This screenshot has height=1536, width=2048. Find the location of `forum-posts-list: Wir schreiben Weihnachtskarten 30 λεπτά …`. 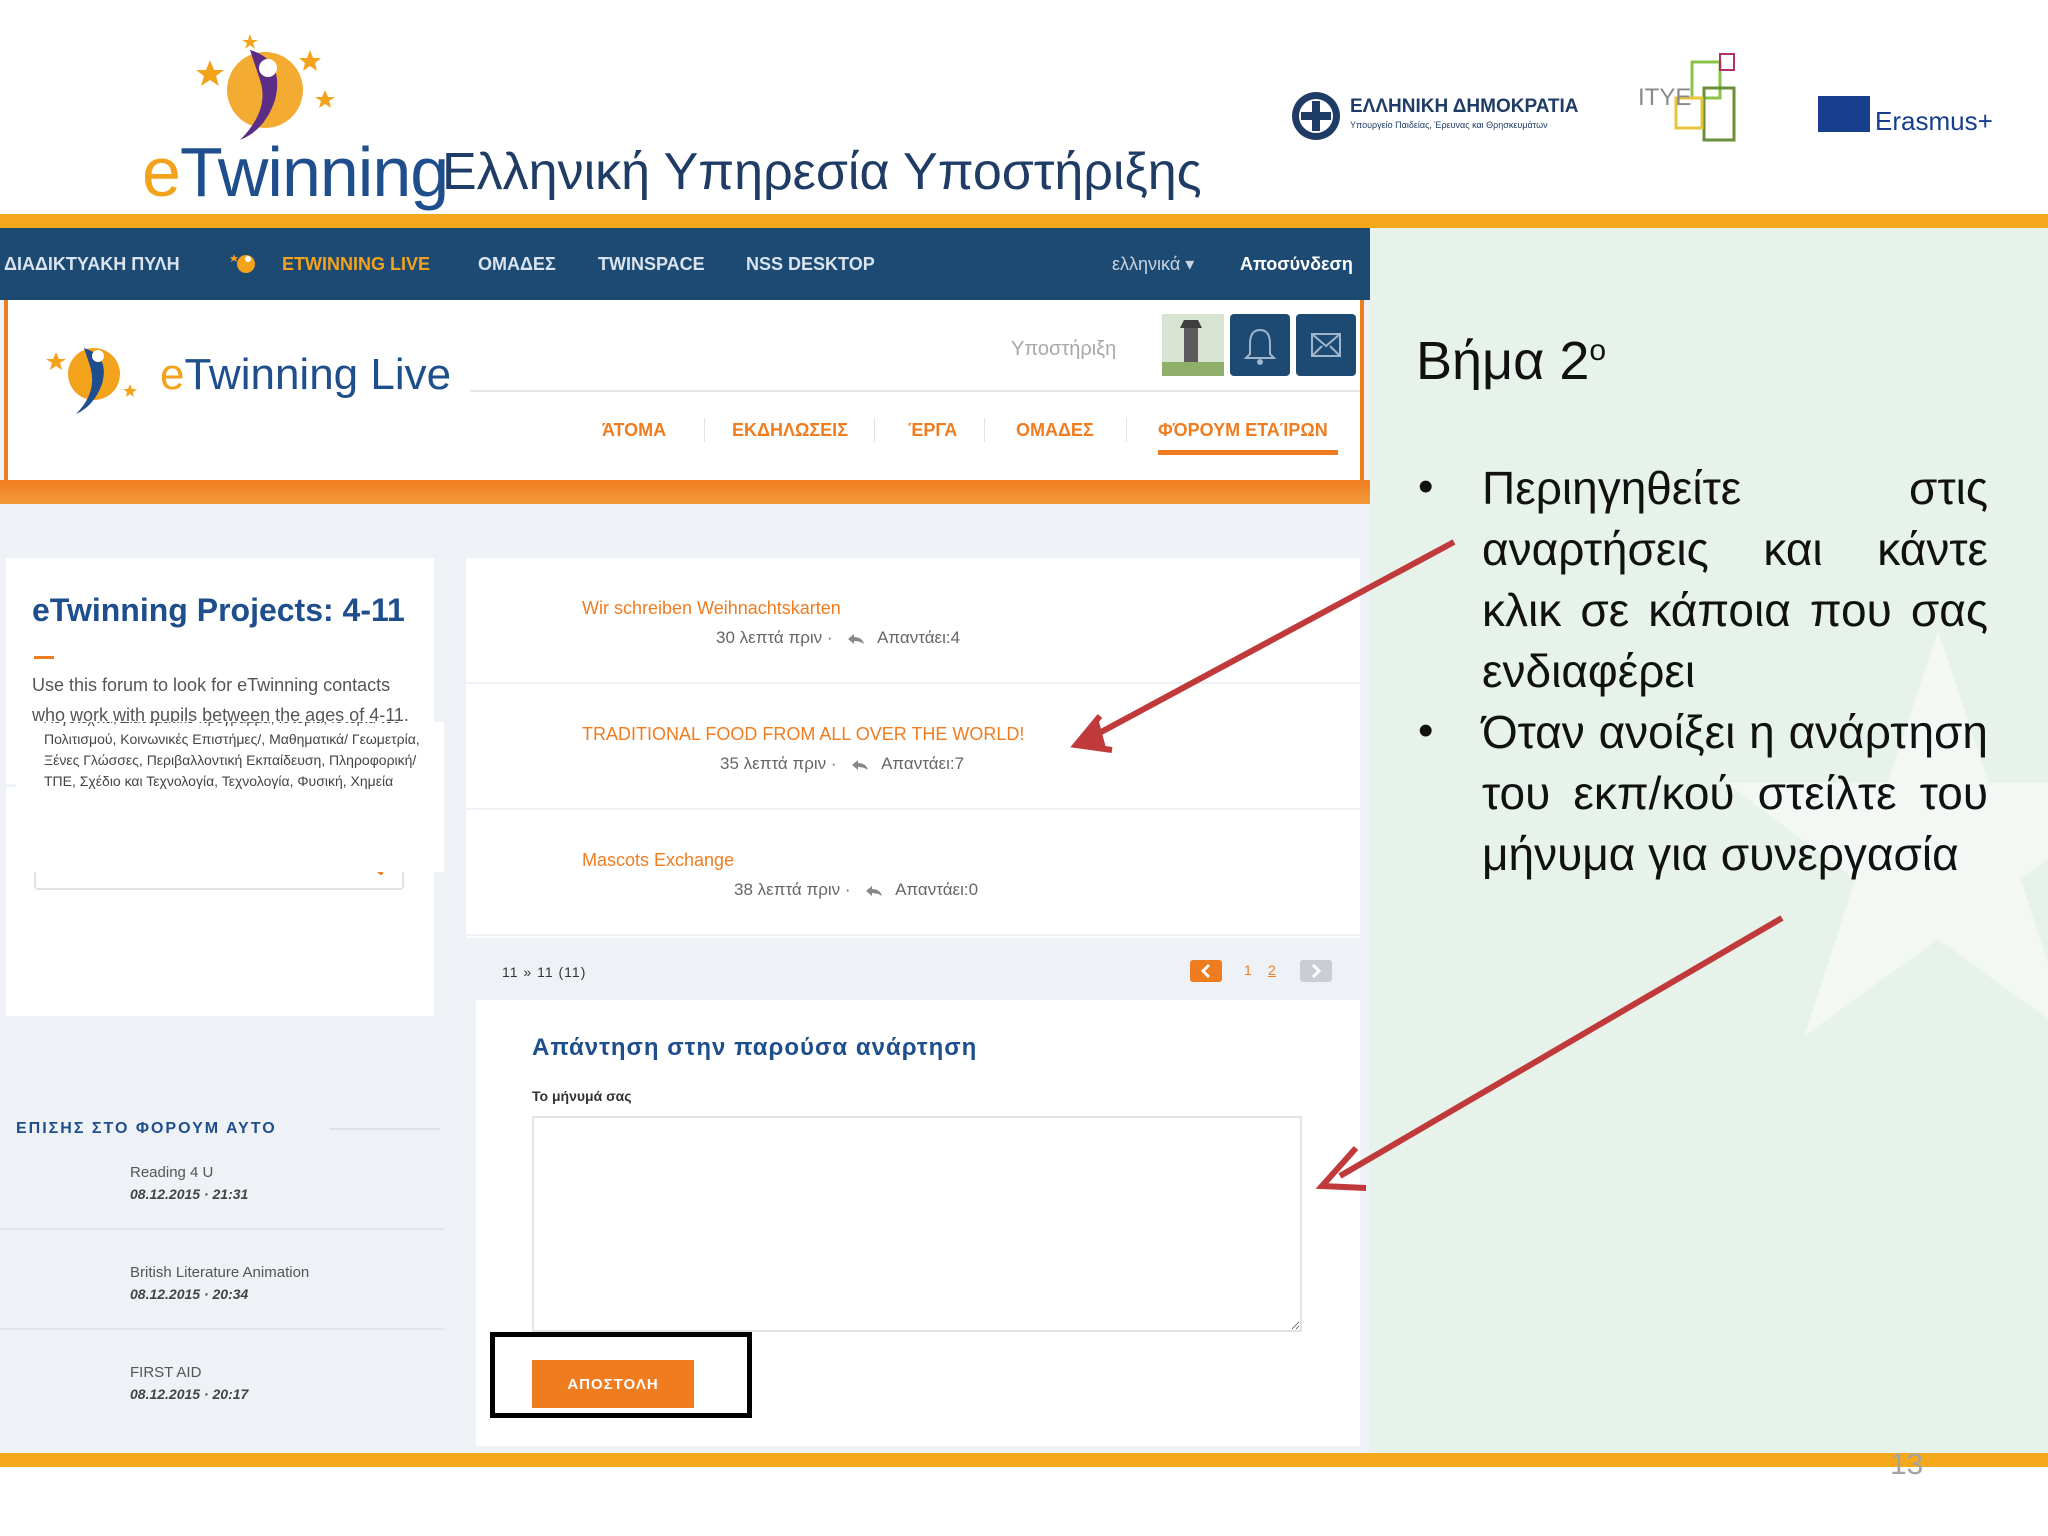

forum-posts-list: Wir schreiben Weihnachtskarten 30 λεπτά … is located at coordinates (913, 748).